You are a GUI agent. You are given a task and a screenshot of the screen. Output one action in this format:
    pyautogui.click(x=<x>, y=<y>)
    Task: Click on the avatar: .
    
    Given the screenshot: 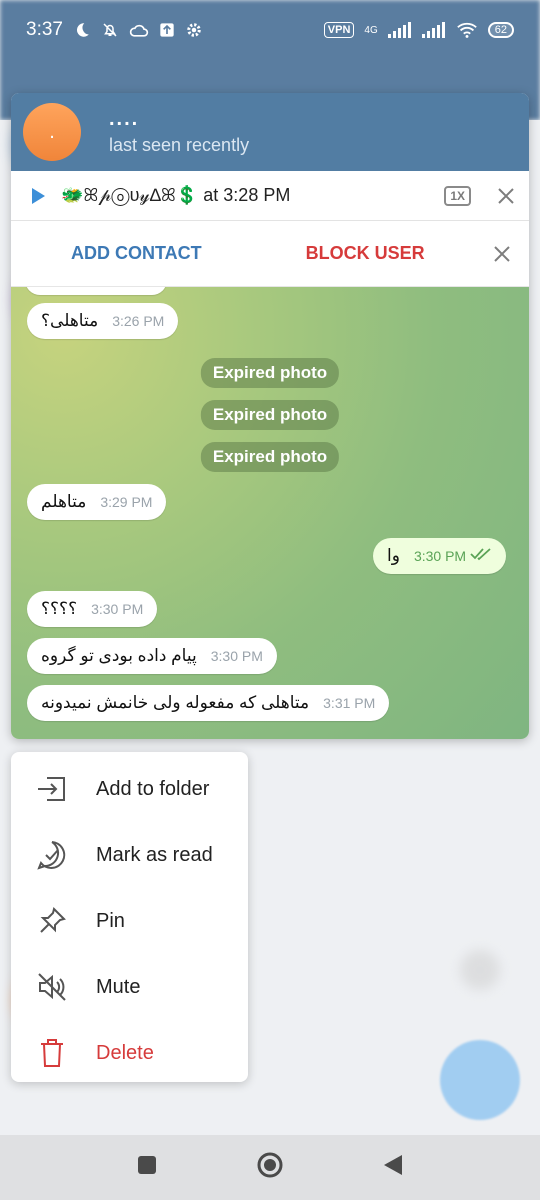 What is the action you would take?
    pyautogui.click(x=52, y=132)
    